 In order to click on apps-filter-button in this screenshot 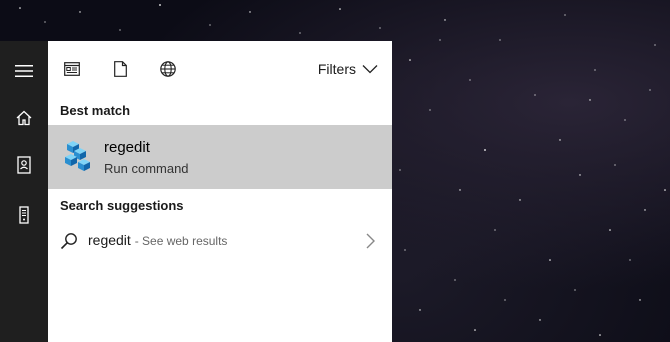, I will do `click(72, 69)`.